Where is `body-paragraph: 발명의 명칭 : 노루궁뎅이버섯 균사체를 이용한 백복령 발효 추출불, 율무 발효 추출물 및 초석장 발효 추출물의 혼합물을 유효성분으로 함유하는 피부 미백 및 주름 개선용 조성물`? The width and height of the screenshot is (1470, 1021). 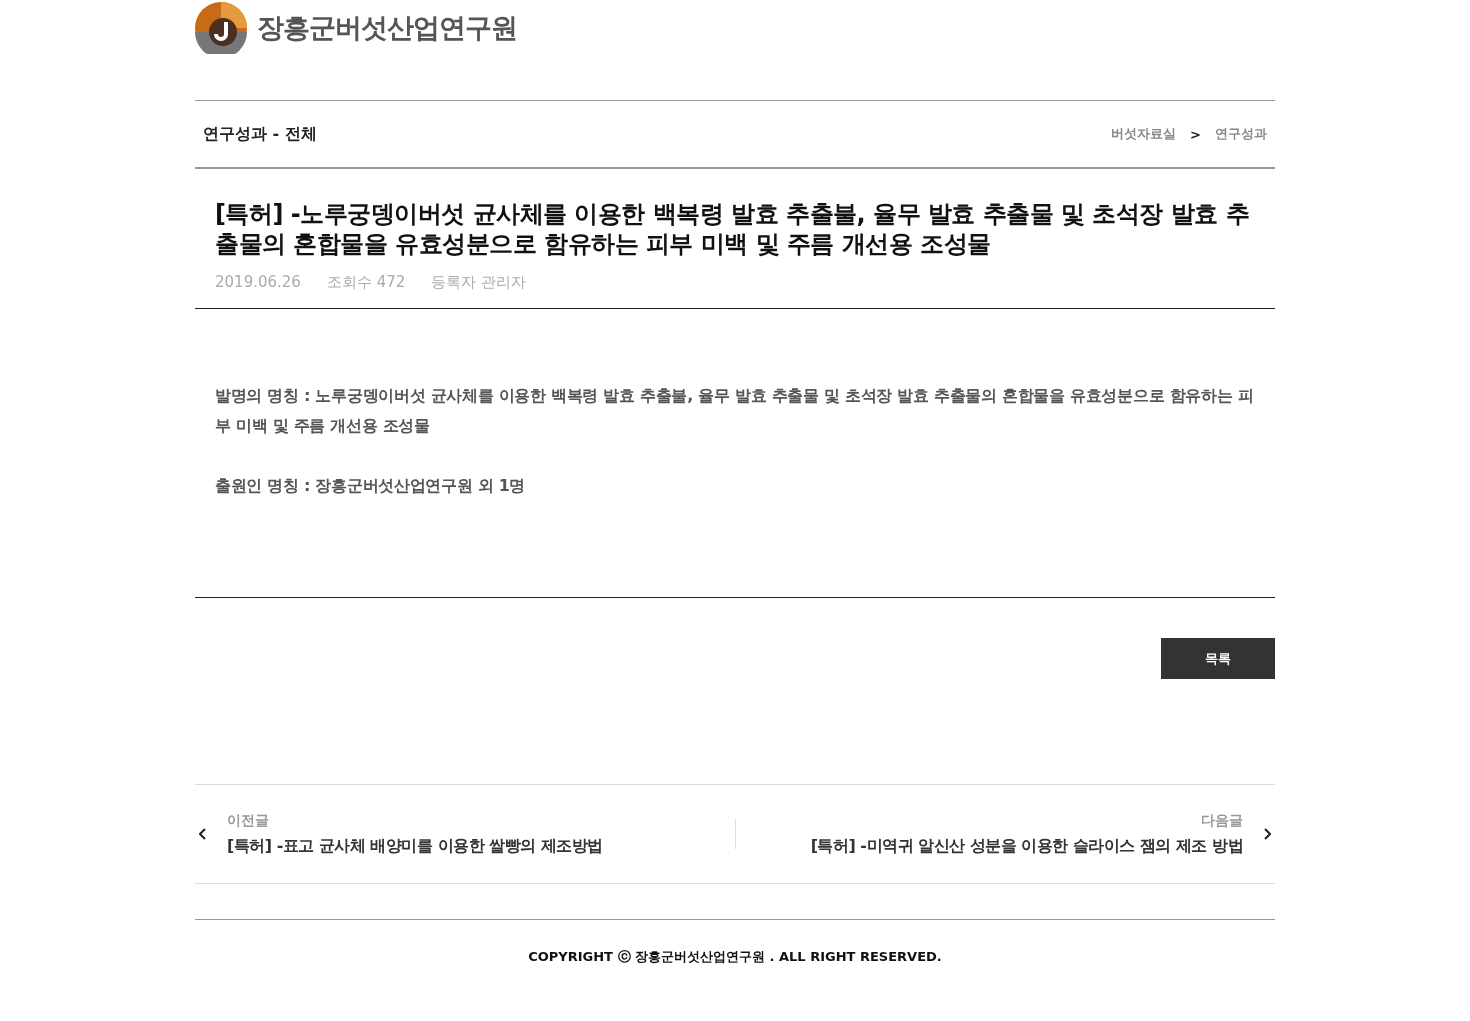 body-paragraph: 발명의 명칭 : 노루궁뎅이버섯 균사체를 이용한 백복령 발효 추출불, 율무 발효 추출물 및 초석장 발효 추출물의 혼합물을 유효성분으로 함유하는 피부 미백 및 주름 개선용 조성물 is located at coordinates (735, 411).